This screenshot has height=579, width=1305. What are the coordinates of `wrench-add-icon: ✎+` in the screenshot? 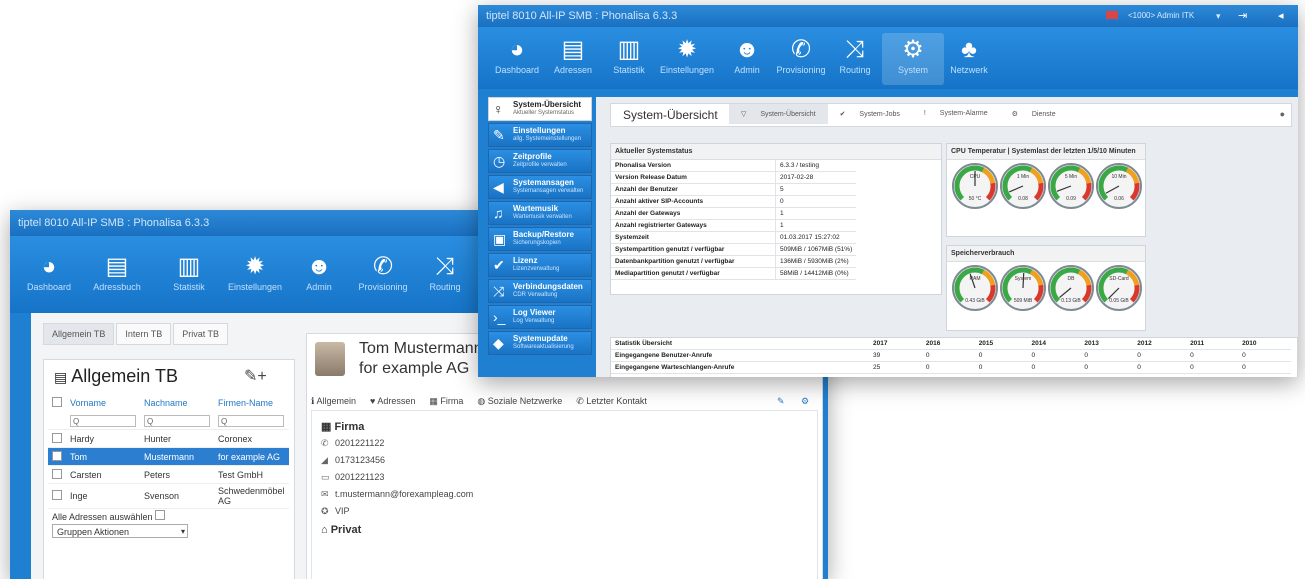 It's located at (255, 376).